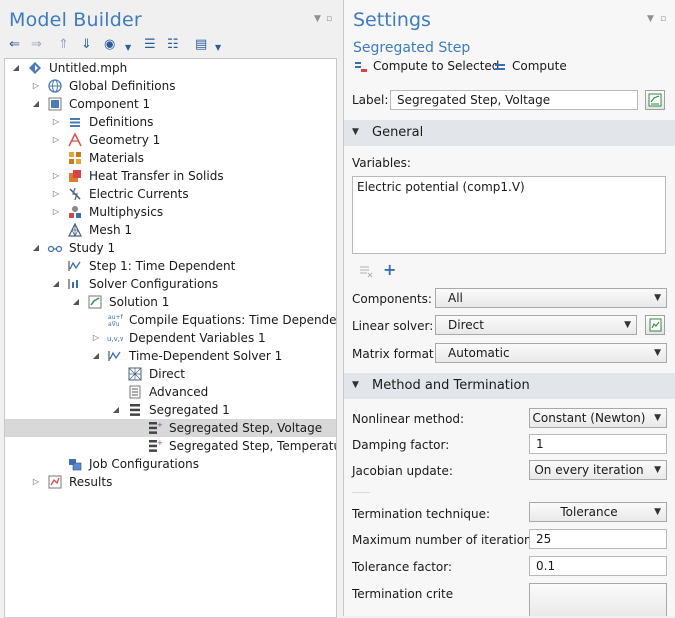 The width and height of the screenshot is (675, 618). I want to click on general-section-title: General, so click(398, 132).